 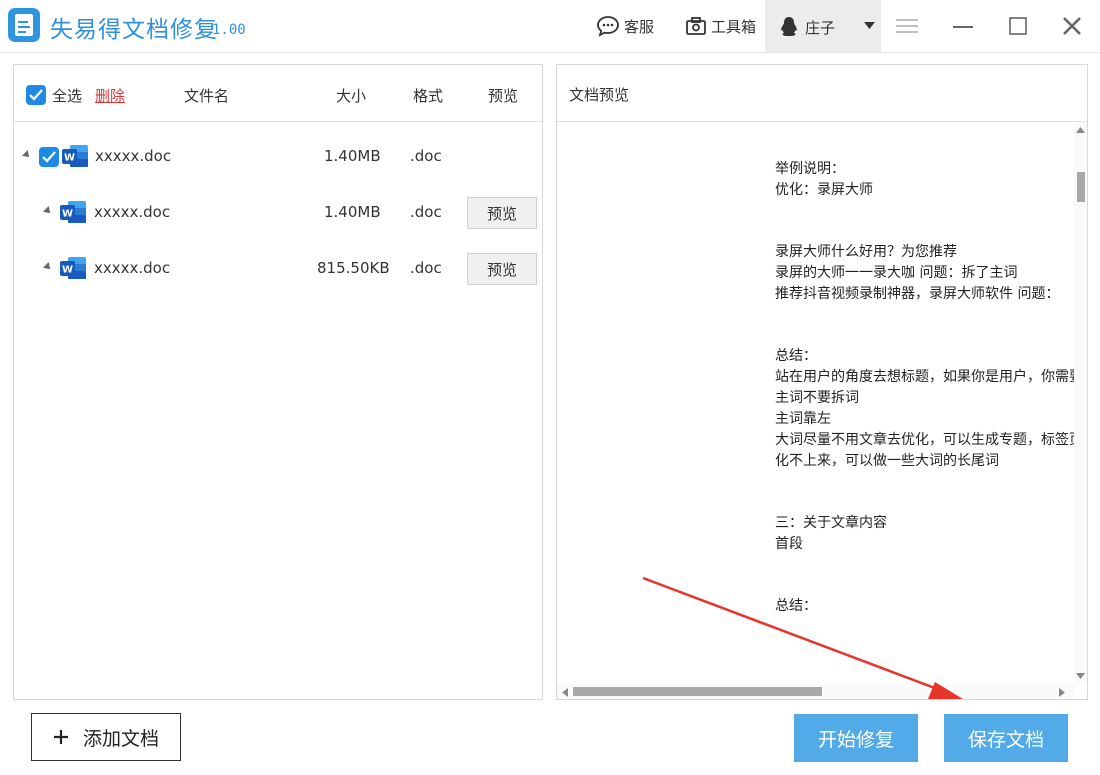 What do you see at coordinates (869, 26) in the screenshot?
I see `chevron-down-icon` at bounding box center [869, 26].